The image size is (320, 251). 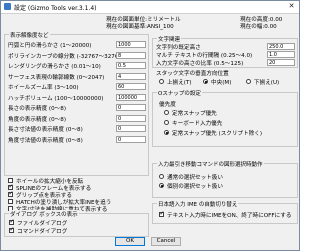 I want to click on text-row-input: 250.0, so click(x=281, y=46).